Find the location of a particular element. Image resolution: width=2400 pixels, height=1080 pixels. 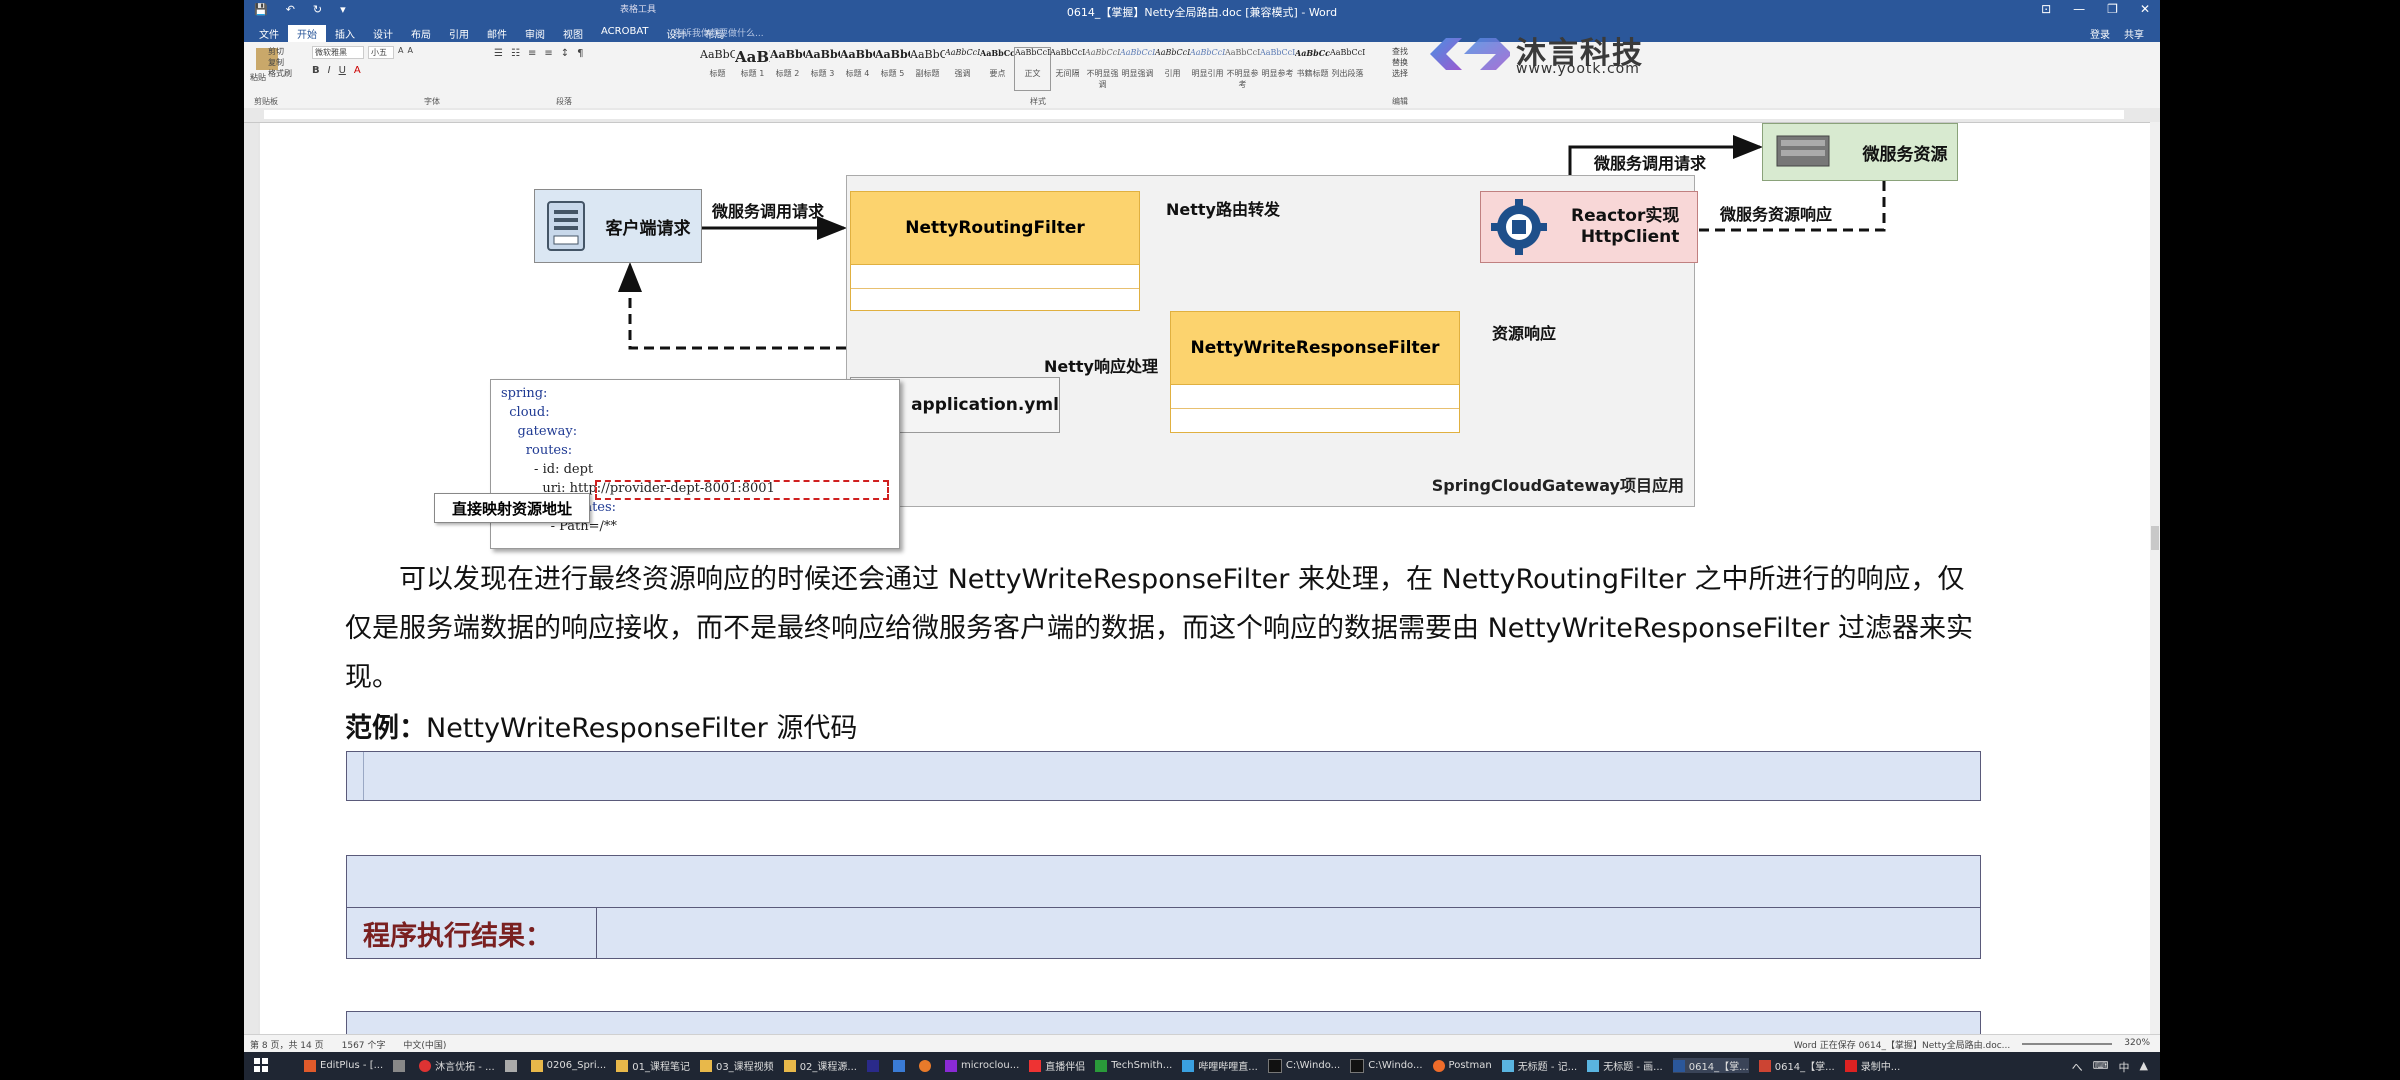

style-item: AaBbC 副标题 is located at coordinates (927, 69).